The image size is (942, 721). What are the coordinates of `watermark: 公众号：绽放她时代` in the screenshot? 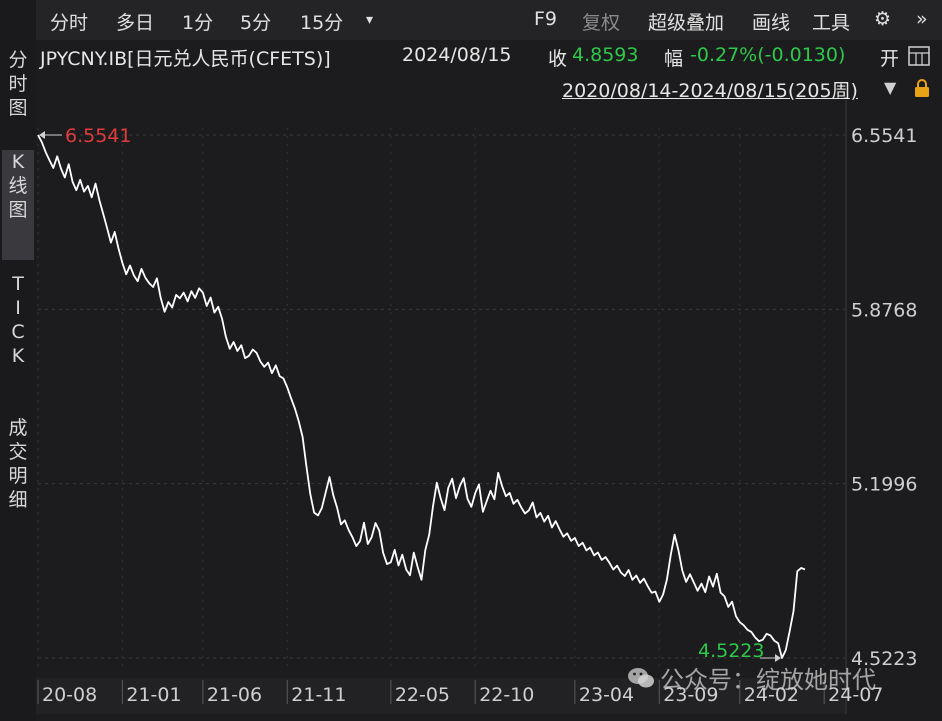 It's located at (751, 678).